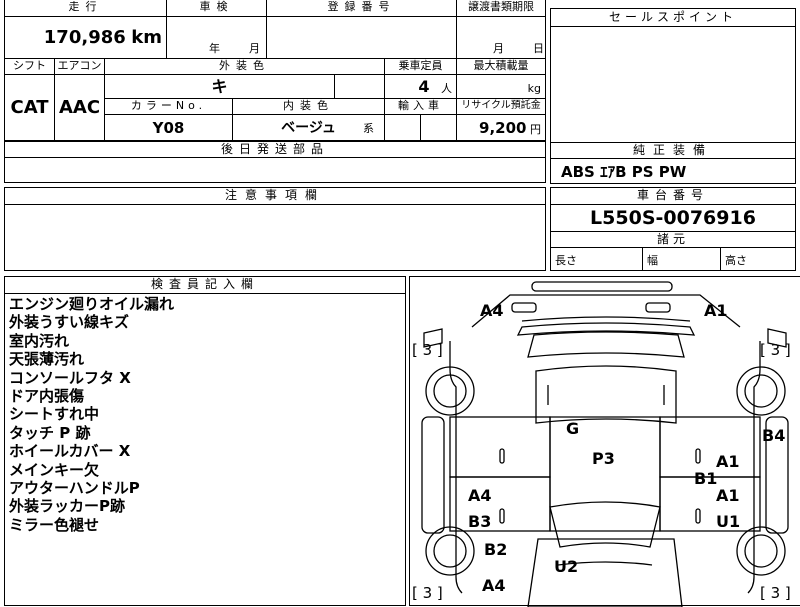 The width and height of the screenshot is (800, 607). Describe the element at coordinates (501, 8) in the screenshot. I see `transfer-header: 譲渡書類期限` at that location.